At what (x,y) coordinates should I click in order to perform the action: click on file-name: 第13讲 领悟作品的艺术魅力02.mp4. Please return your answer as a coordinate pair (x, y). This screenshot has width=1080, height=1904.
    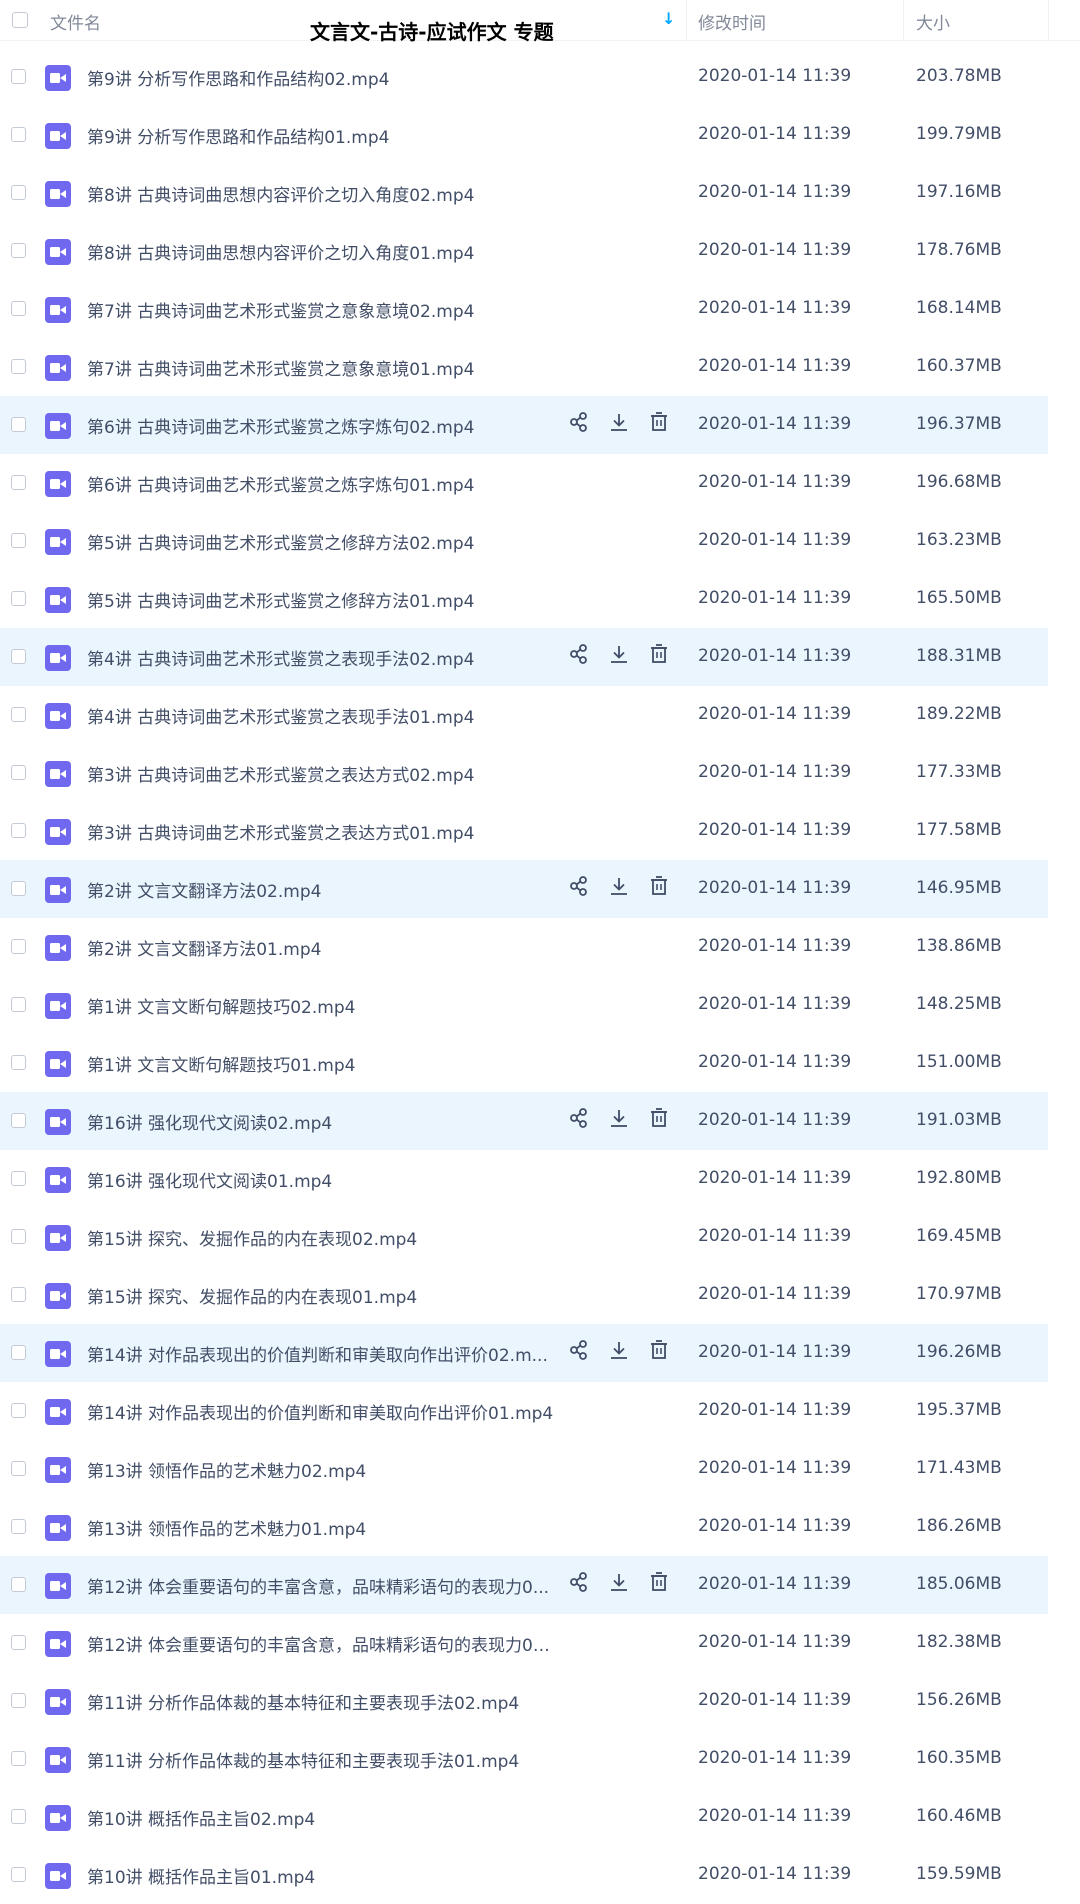
    Looking at the image, I should click on (226, 1469).